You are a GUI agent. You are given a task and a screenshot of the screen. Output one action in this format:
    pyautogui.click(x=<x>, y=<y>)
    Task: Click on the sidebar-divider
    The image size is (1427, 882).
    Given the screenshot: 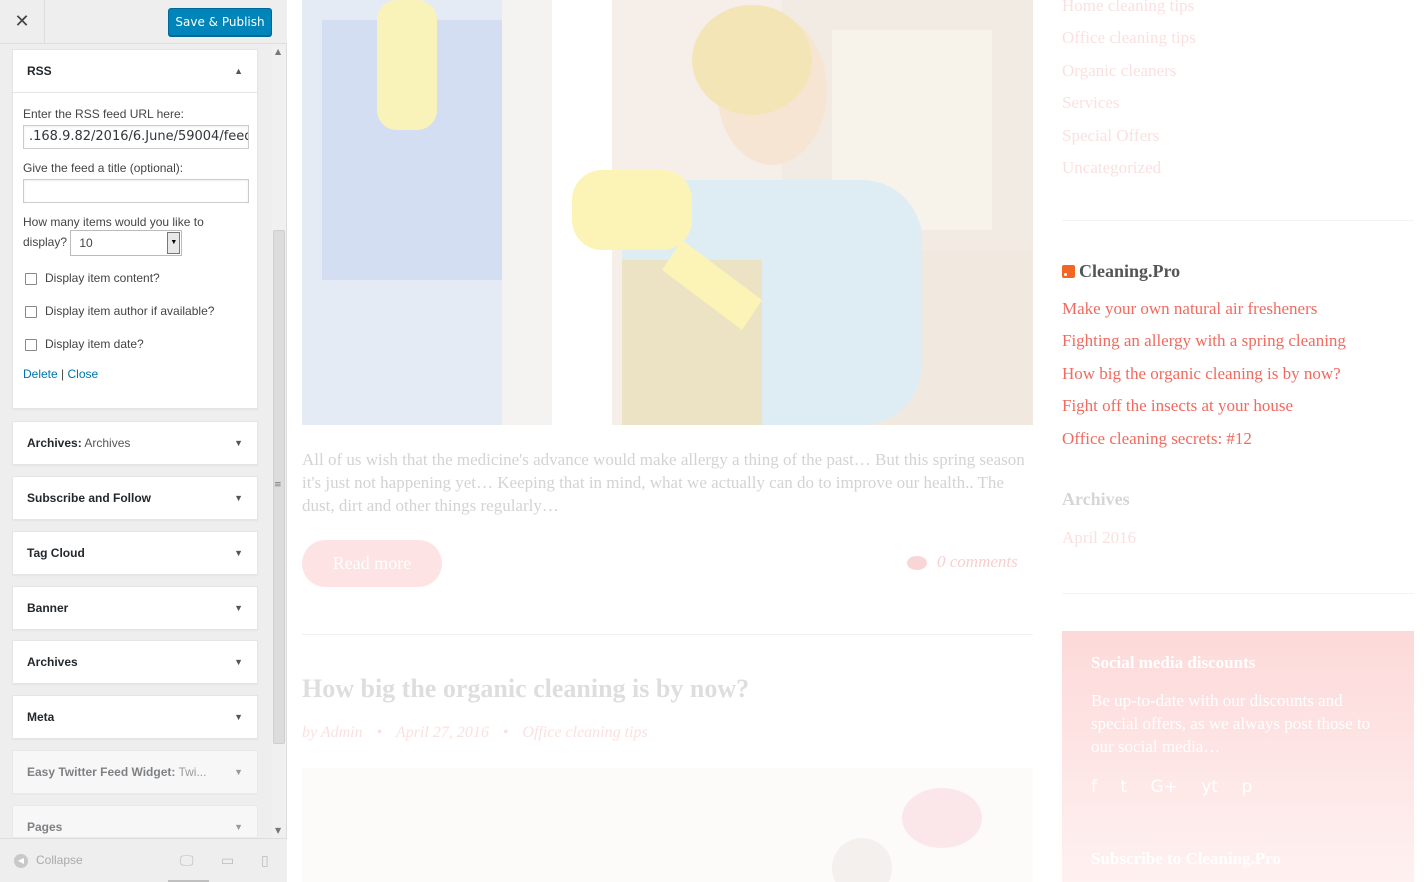 What is the action you would take?
    pyautogui.click(x=1238, y=220)
    